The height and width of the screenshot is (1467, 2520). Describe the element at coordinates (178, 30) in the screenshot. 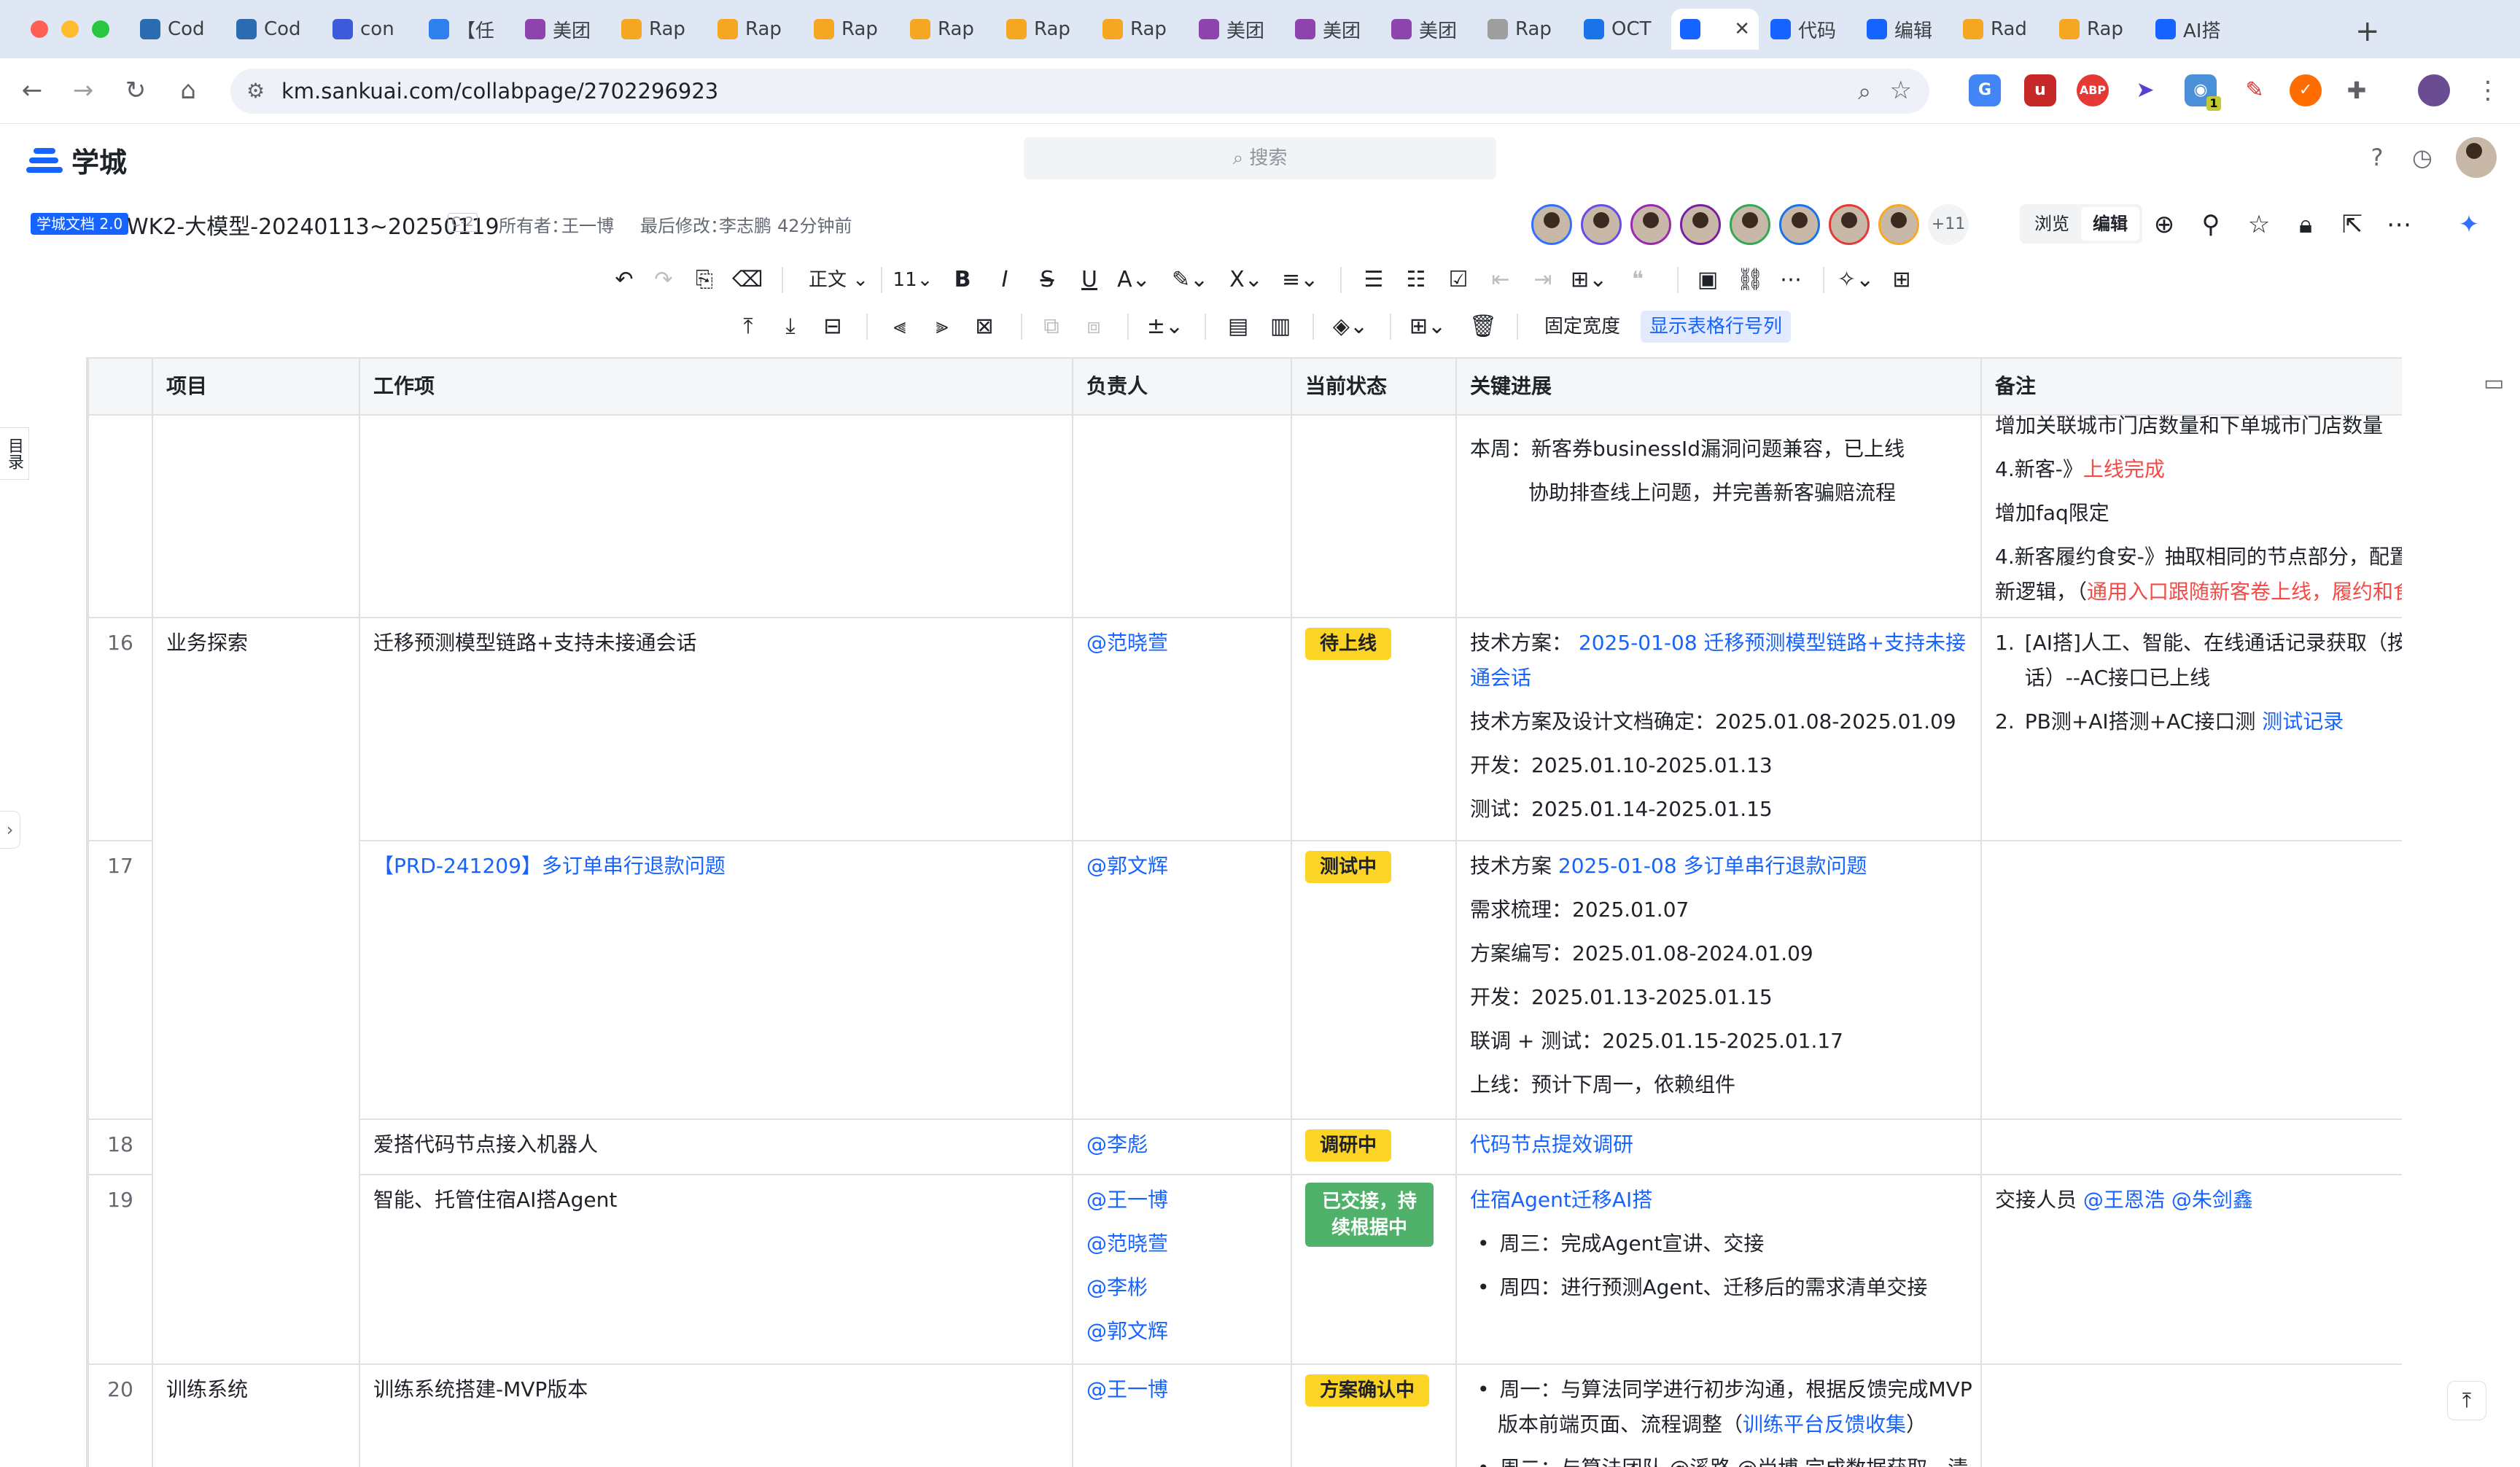

I see `browser-tab: Cod` at that location.